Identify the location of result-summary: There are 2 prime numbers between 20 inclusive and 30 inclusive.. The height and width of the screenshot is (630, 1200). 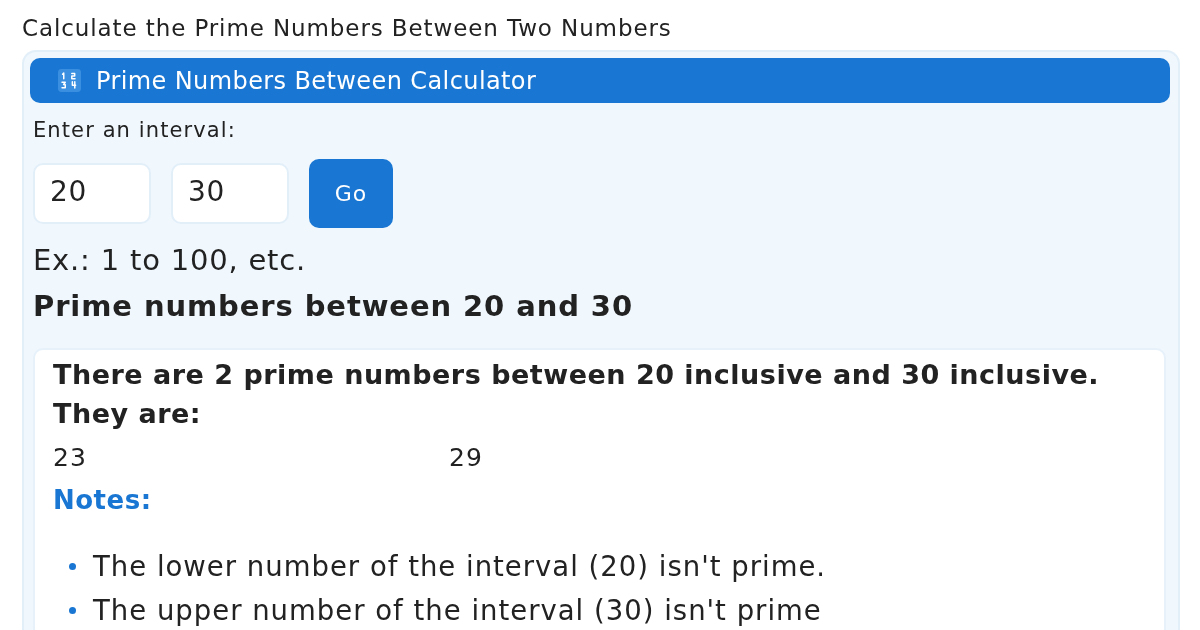
(577, 375).